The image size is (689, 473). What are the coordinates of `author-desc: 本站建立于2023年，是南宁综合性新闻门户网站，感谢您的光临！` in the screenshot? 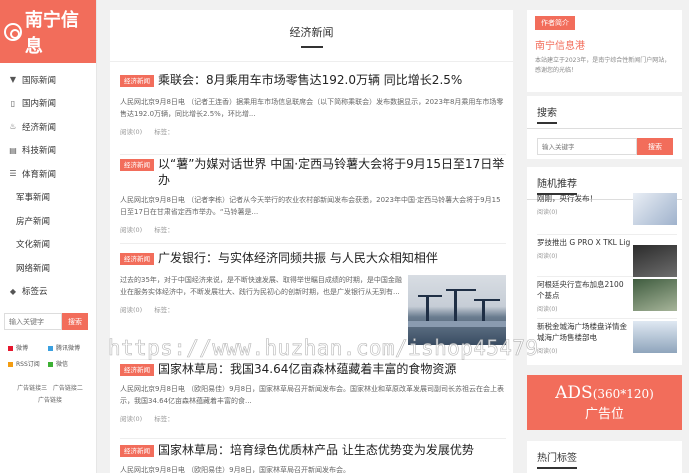 It's located at (603, 65).